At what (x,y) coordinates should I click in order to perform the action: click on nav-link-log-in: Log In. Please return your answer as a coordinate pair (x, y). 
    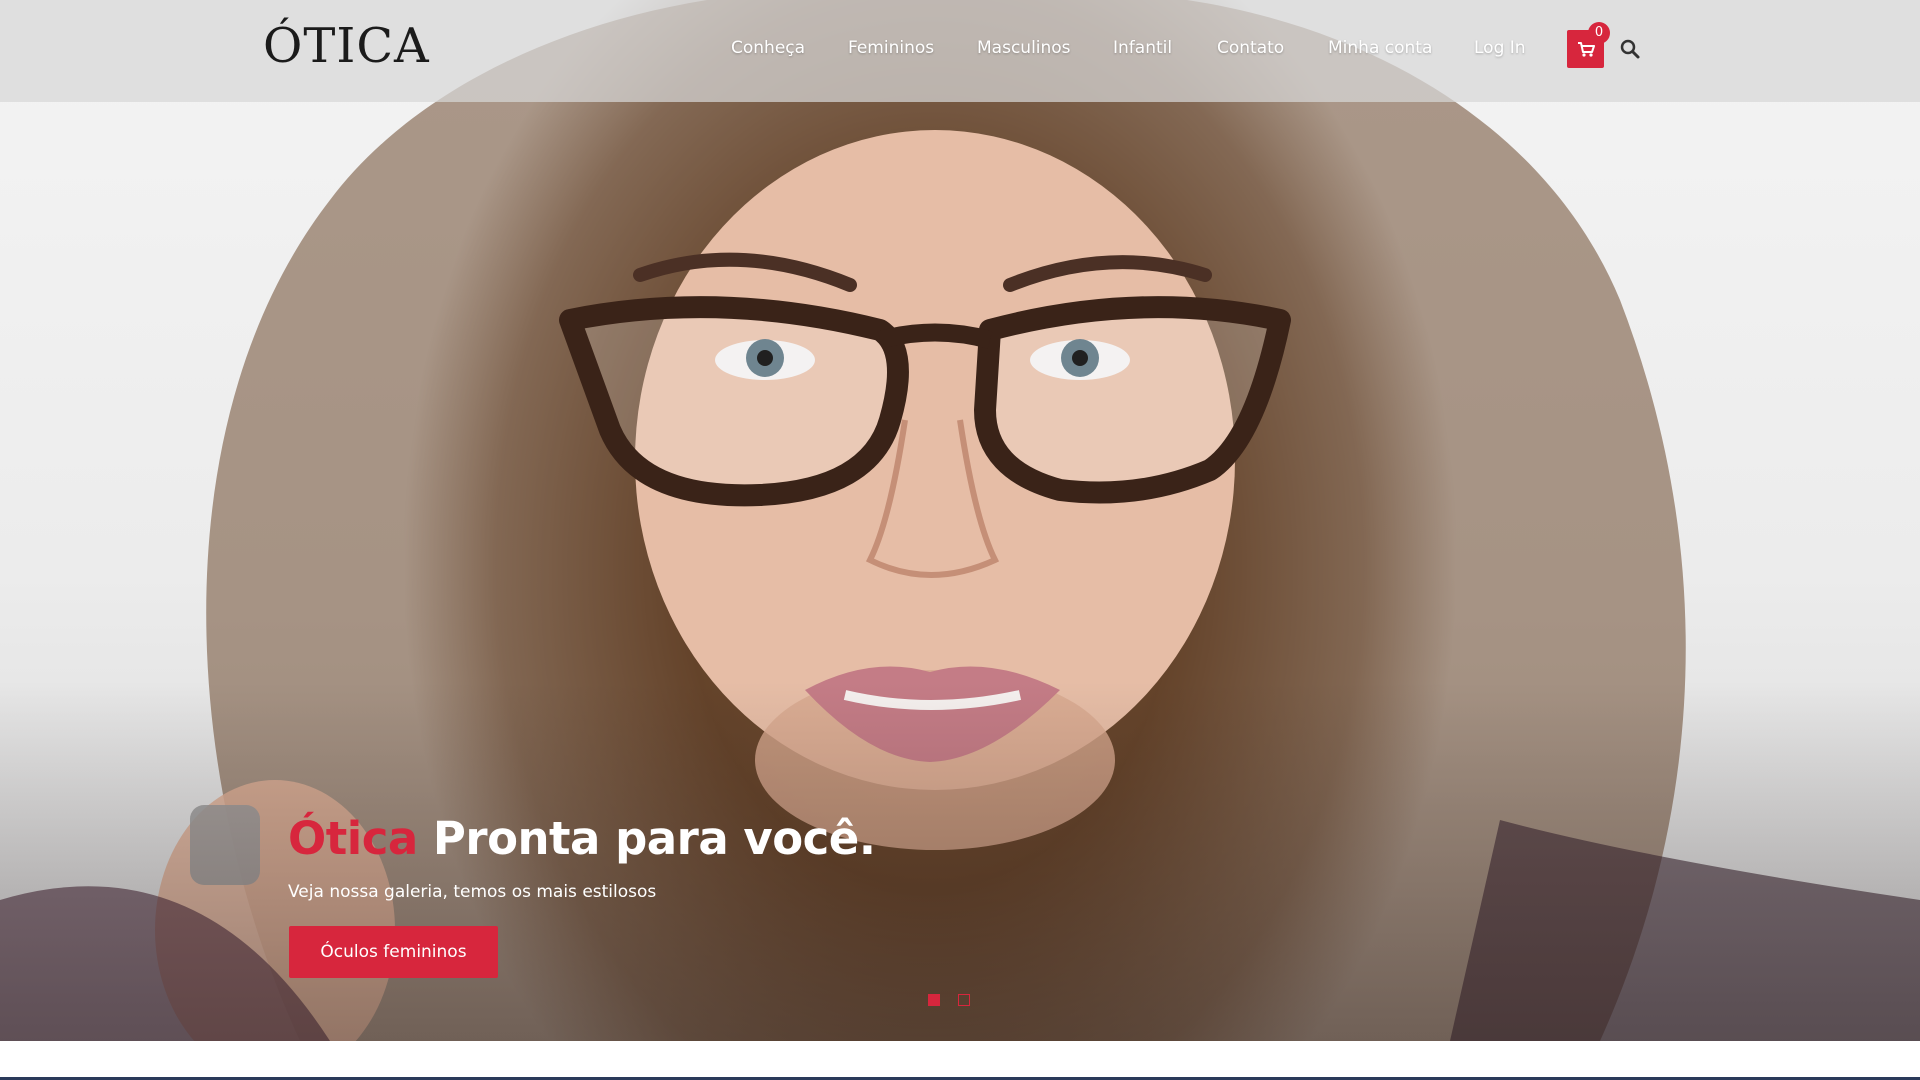
    Looking at the image, I should click on (1500, 48).